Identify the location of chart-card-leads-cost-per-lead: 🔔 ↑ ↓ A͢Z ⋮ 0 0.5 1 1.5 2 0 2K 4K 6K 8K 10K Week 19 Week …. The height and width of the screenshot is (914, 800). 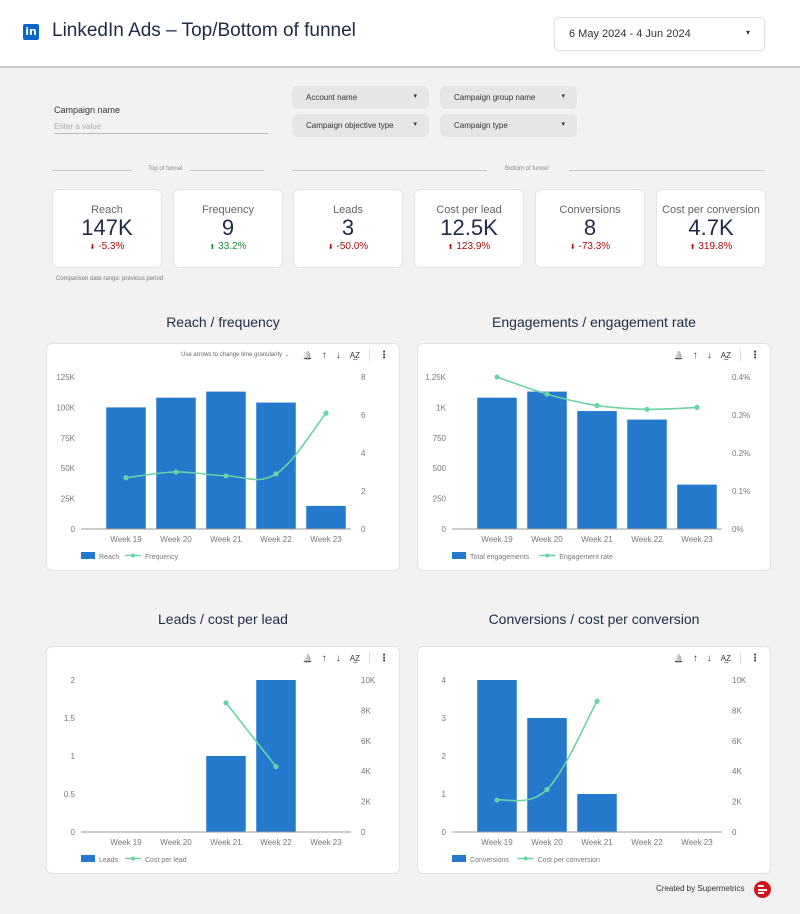
(223, 760).